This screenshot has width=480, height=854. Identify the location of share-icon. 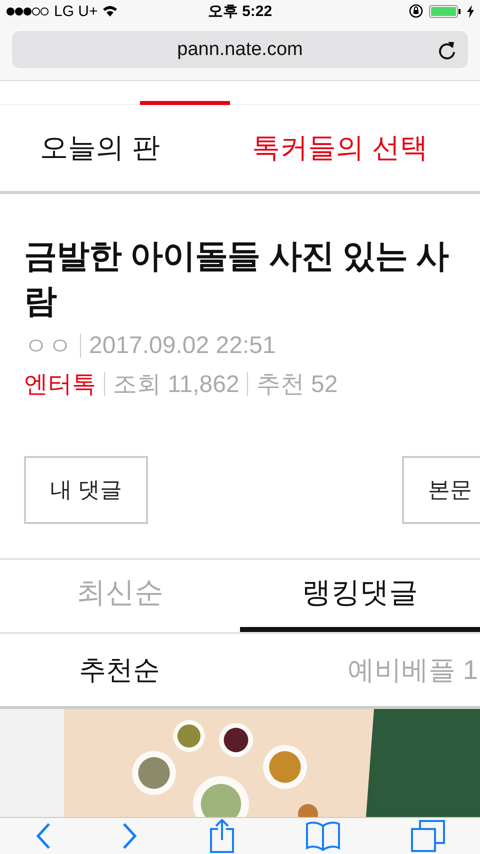
(221, 836).